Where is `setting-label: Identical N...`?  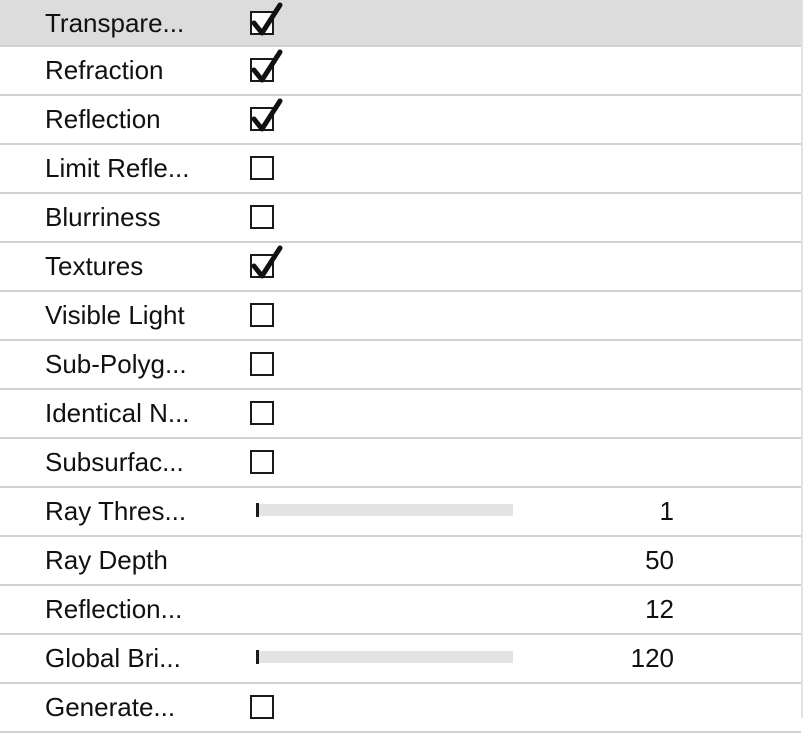 setting-label: Identical N... is located at coordinates (117, 413).